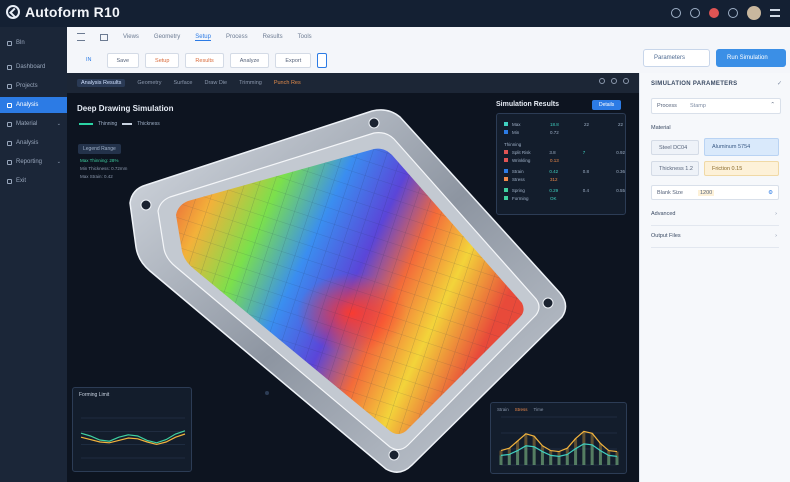  What do you see at coordinates (554, 179) in the screenshot?
I see `result-value: 312` at bounding box center [554, 179].